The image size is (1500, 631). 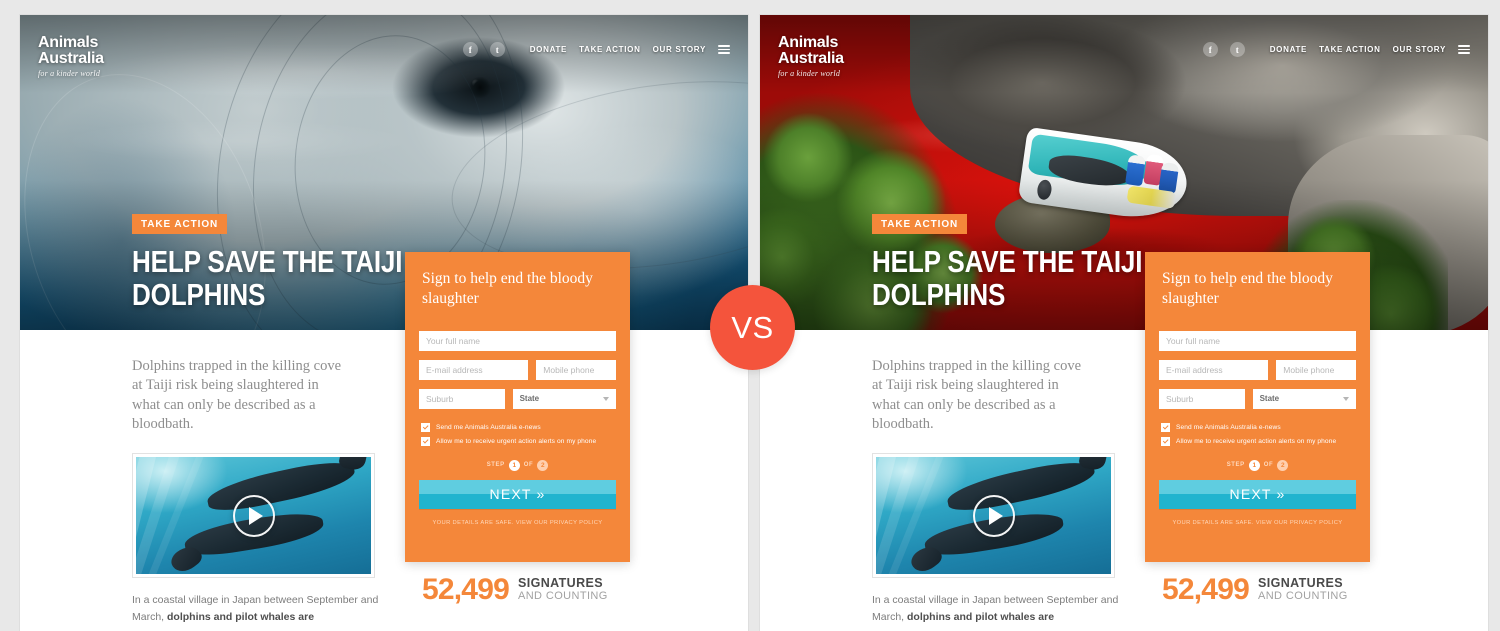 I want to click on step-dot-total: 2, so click(x=1283, y=465).